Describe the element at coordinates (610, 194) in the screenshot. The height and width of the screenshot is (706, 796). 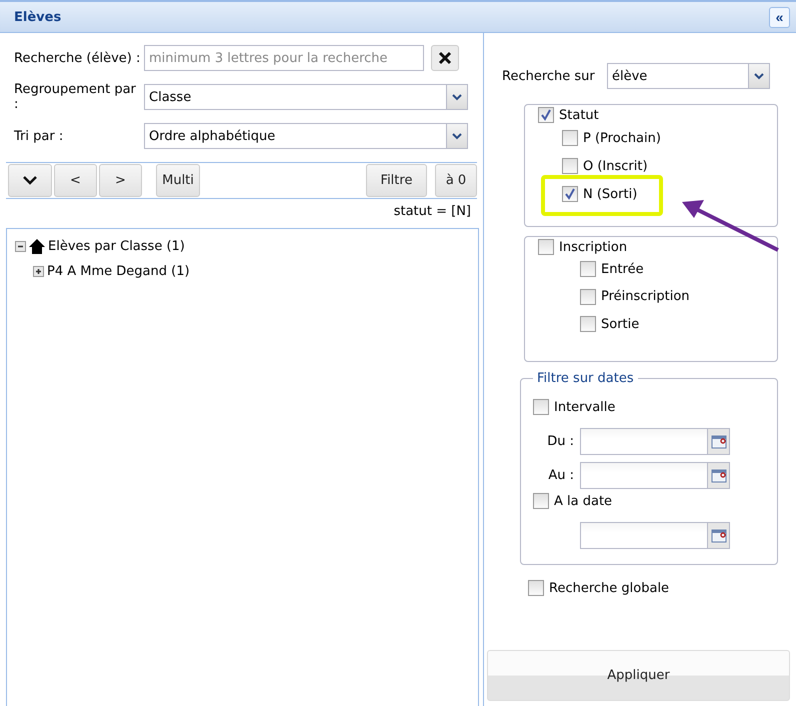
I see `checkbox-label: N (Sorti)` at that location.